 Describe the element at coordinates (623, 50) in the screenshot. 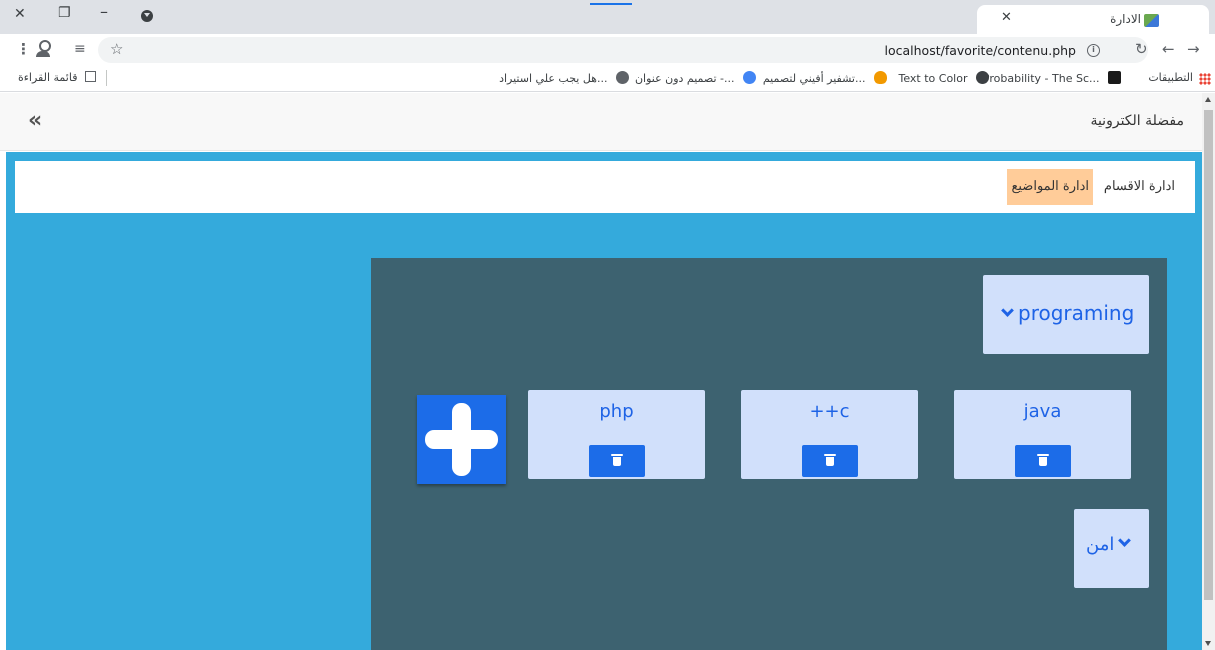

I see `address-bar: ☆ localhost/favorite/contenu.php i` at that location.